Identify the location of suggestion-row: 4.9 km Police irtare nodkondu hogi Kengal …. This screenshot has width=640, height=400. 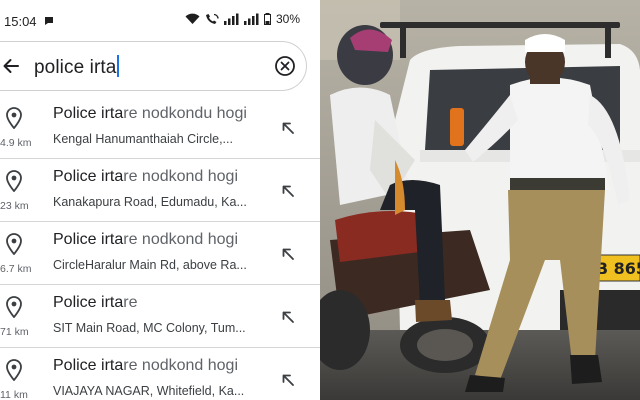
(160, 127).